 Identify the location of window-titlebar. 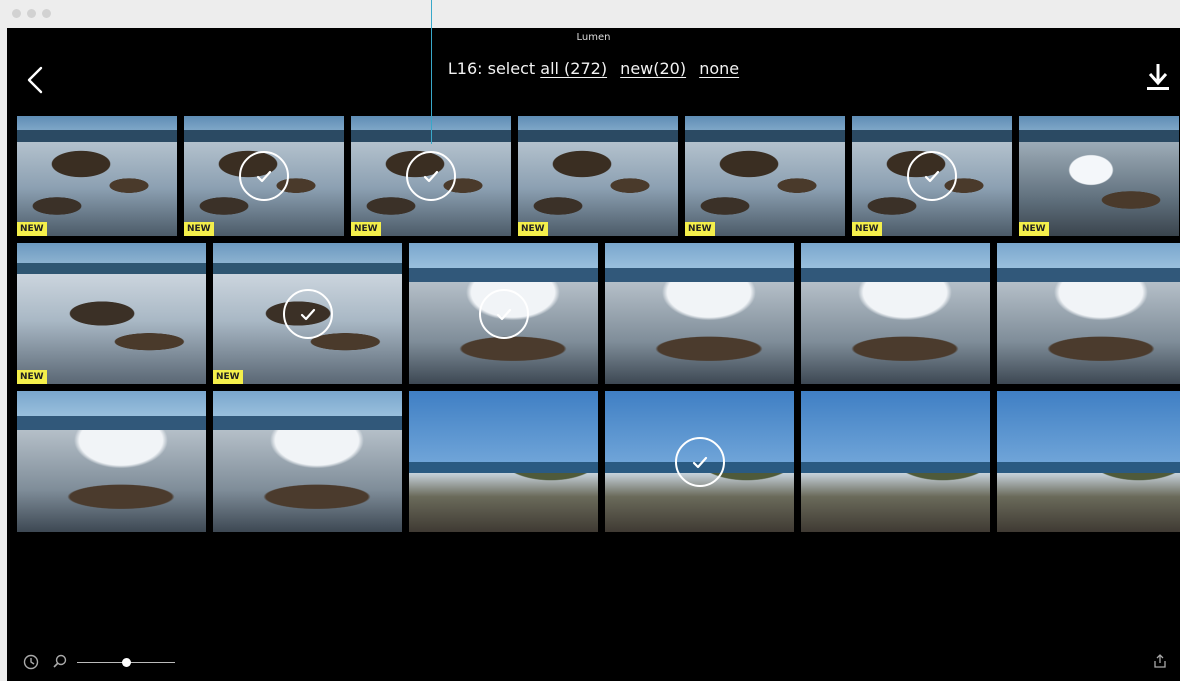
(590, 14).